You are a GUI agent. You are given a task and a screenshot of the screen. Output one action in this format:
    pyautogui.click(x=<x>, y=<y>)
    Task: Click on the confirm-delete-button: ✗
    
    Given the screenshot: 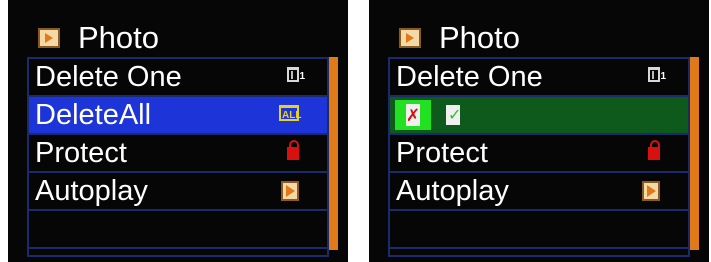 What is the action you would take?
    pyautogui.click(x=413, y=115)
    